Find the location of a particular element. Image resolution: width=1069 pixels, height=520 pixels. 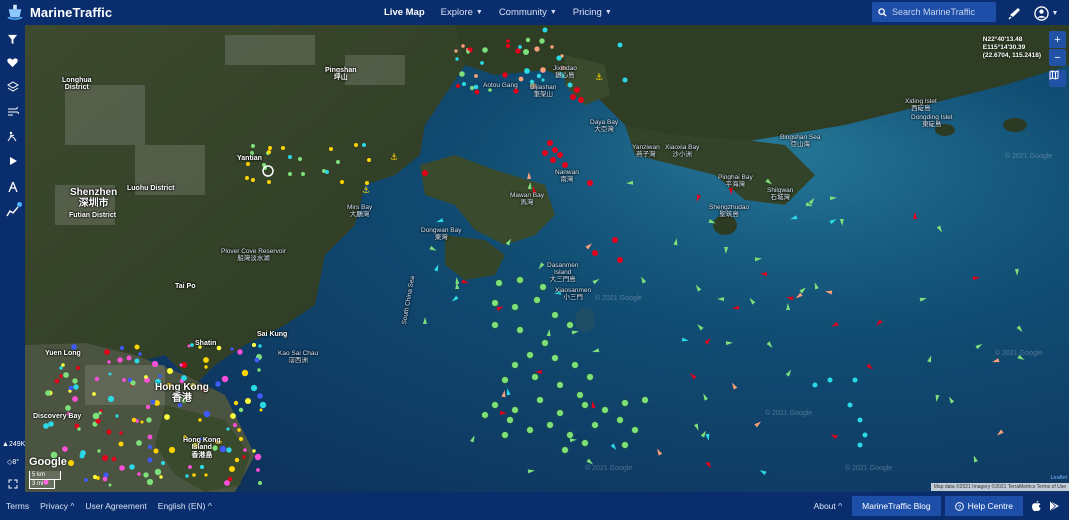

weather-button is located at coordinates (12, 110).